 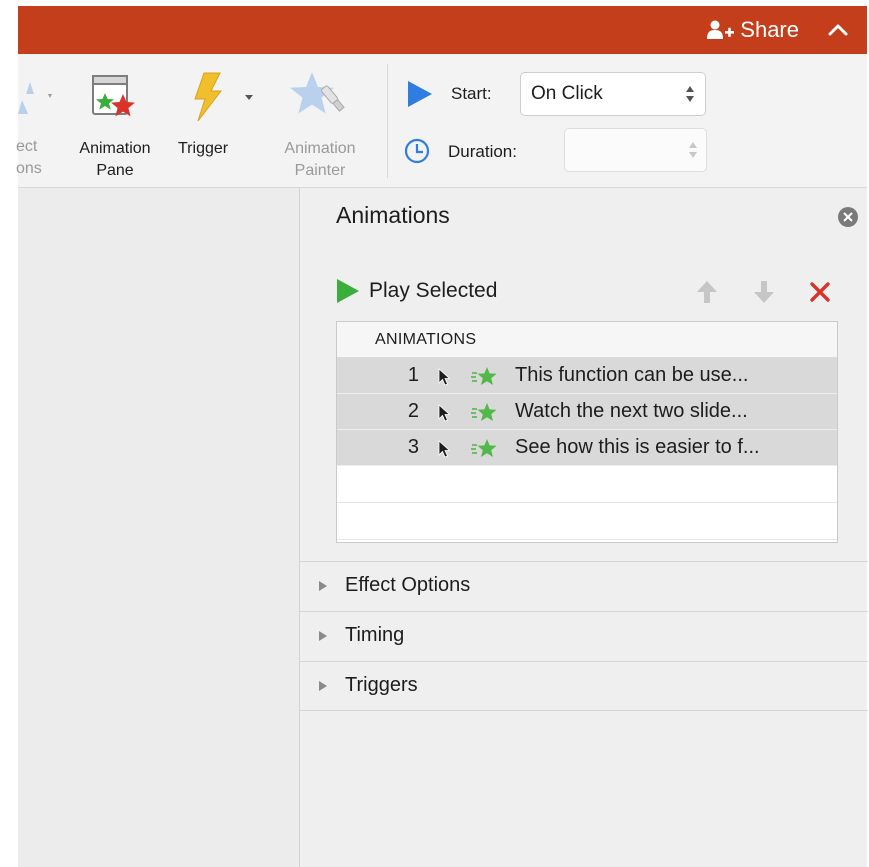 I want to click on move-up-button, so click(x=707, y=292).